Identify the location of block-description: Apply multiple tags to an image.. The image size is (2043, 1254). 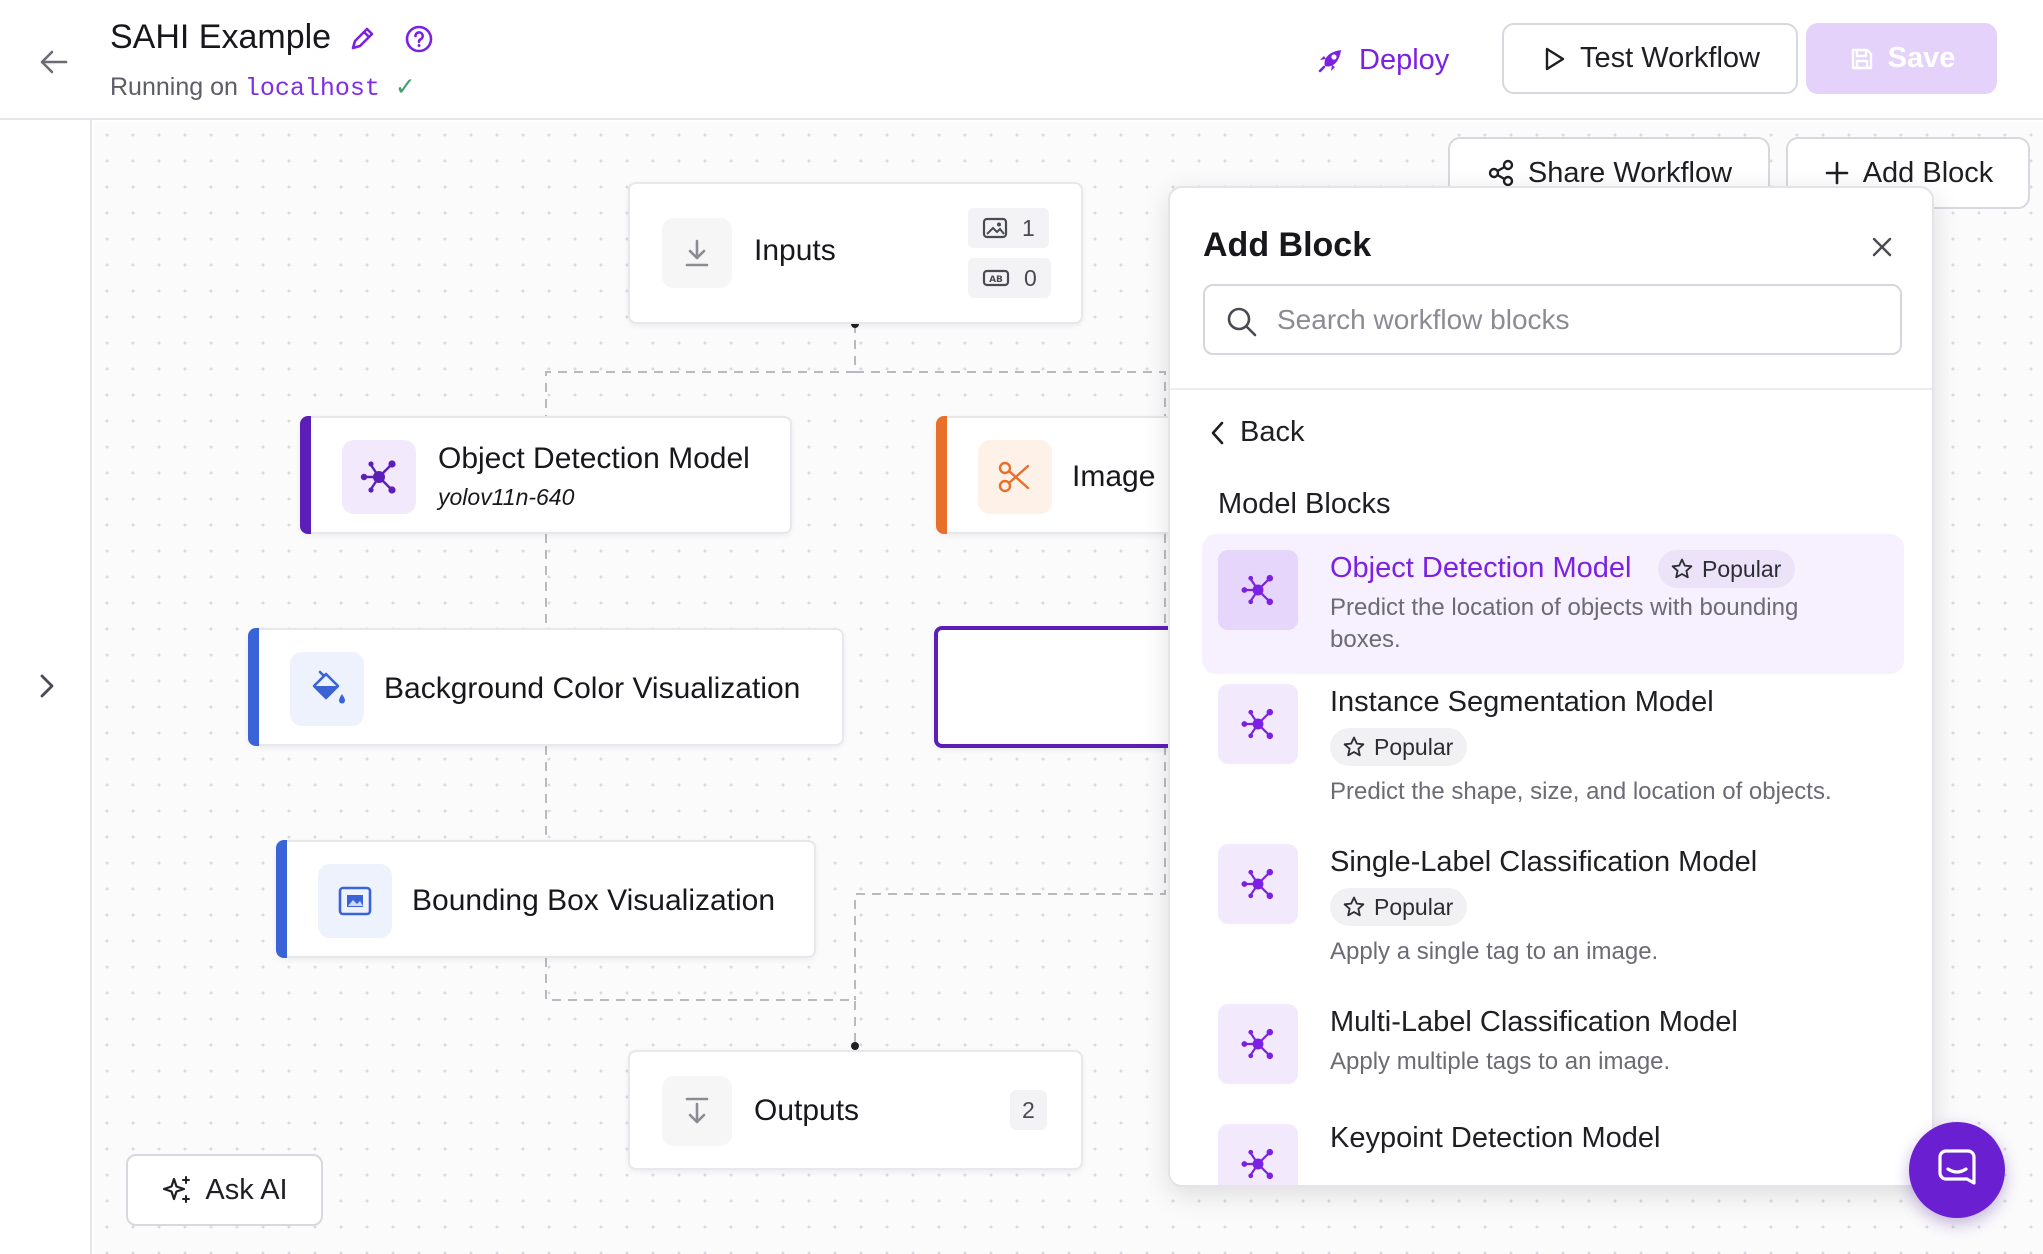
(1500, 1061).